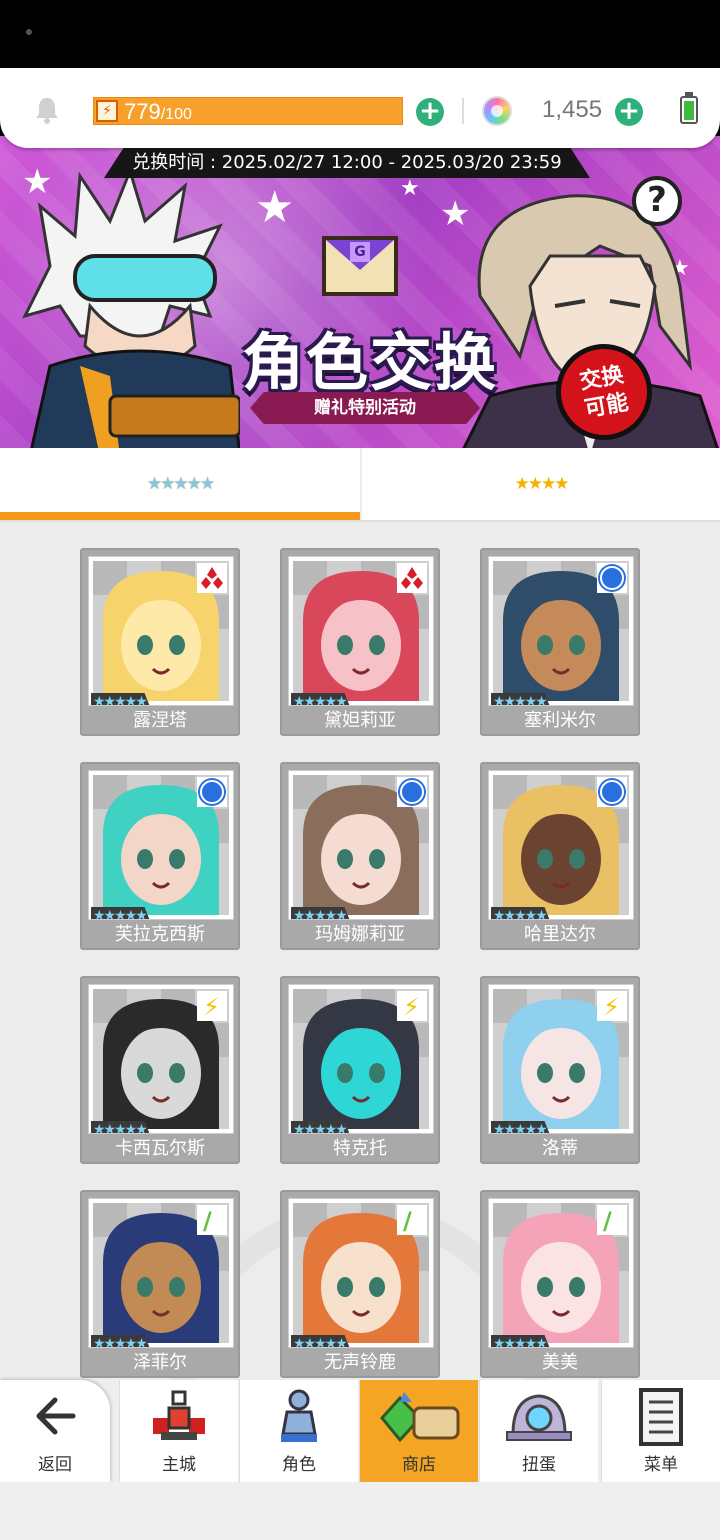 The height and width of the screenshot is (1540, 720). I want to click on rarity-tabs: ★★★★★ ★★★★, so click(360, 485).